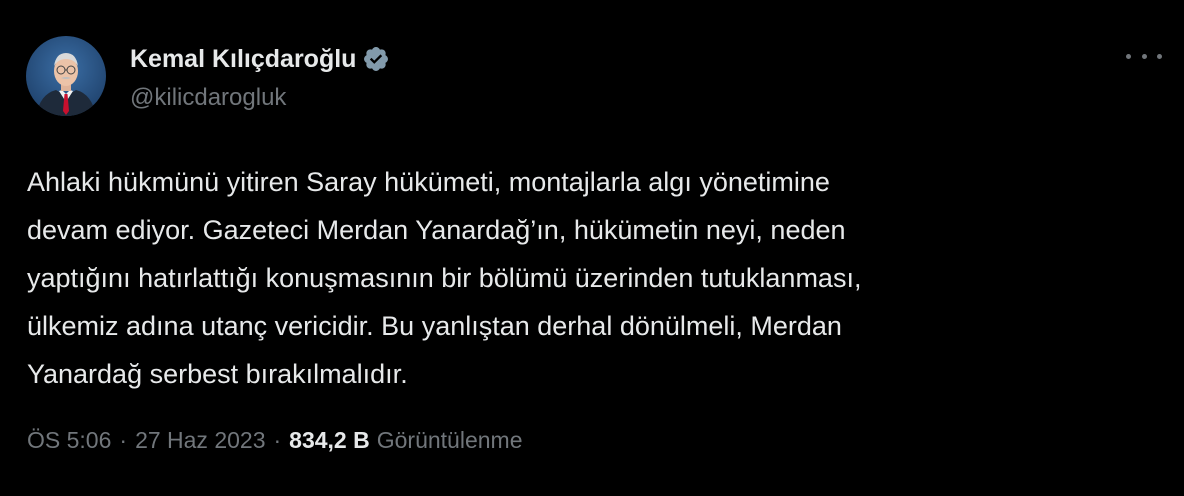 Image resolution: width=1184 pixels, height=496 pixels. What do you see at coordinates (200, 440) in the screenshot?
I see `tweet-date: 27 Haz 2023` at bounding box center [200, 440].